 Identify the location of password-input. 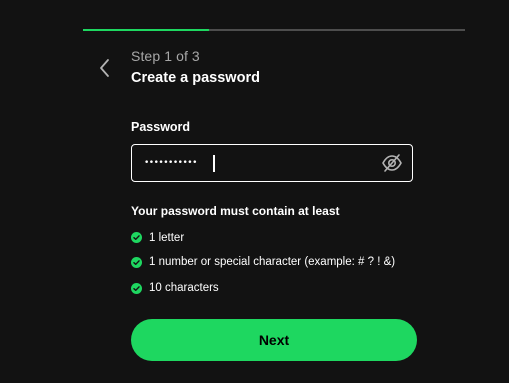
(254, 163).